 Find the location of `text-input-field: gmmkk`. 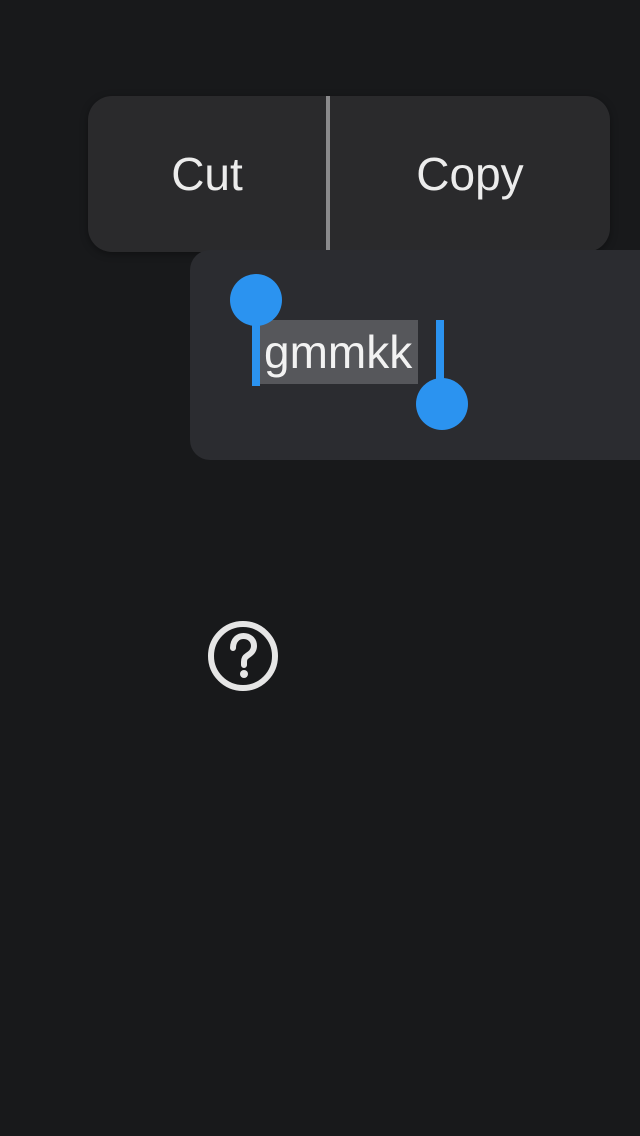

text-input-field: gmmkk is located at coordinates (415, 355).